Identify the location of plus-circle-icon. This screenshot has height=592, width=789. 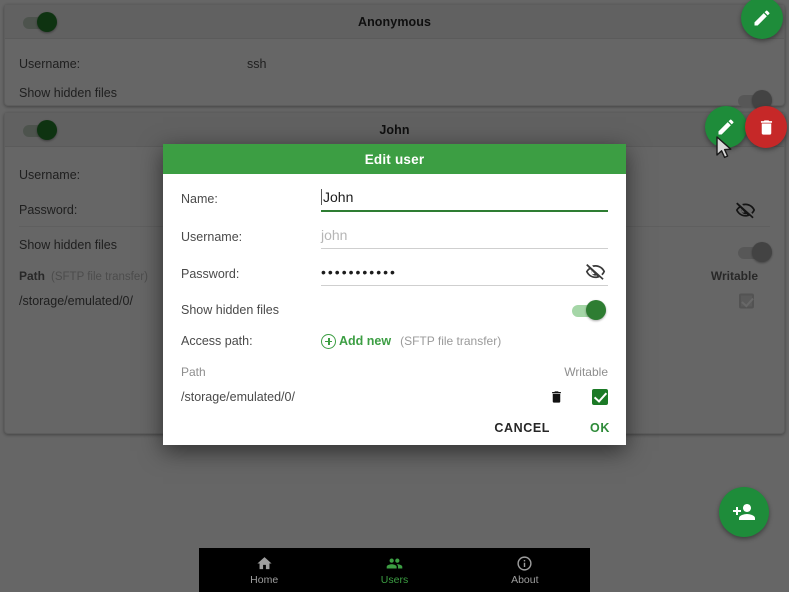
(328, 341).